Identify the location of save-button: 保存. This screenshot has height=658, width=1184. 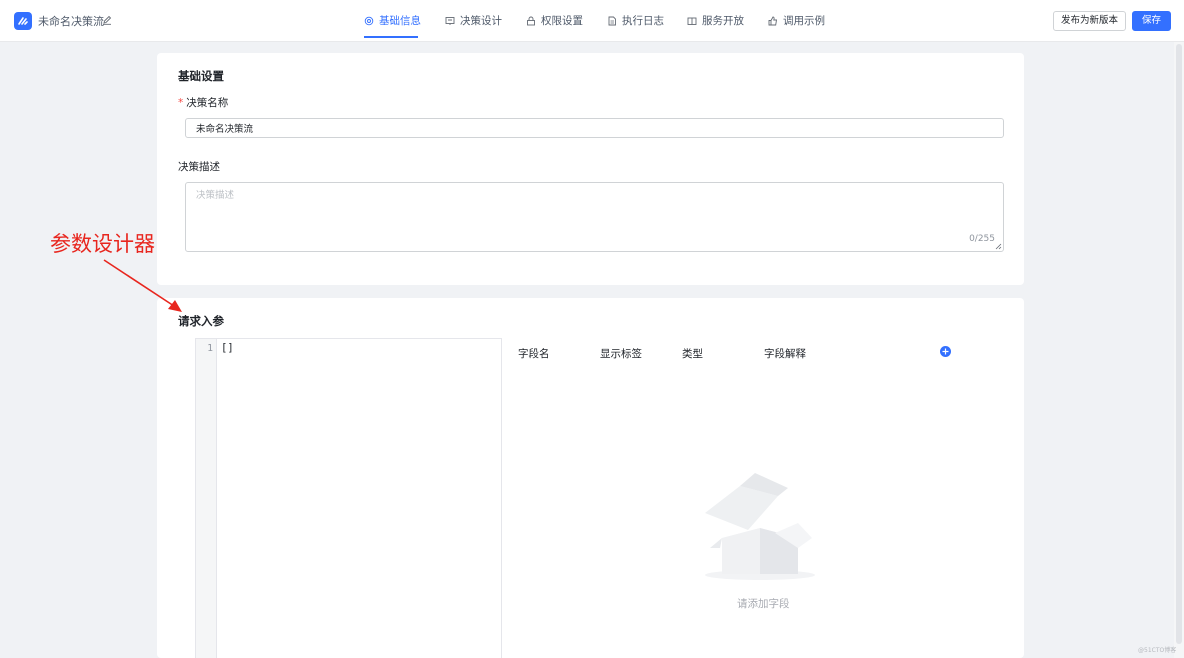
(1151, 21).